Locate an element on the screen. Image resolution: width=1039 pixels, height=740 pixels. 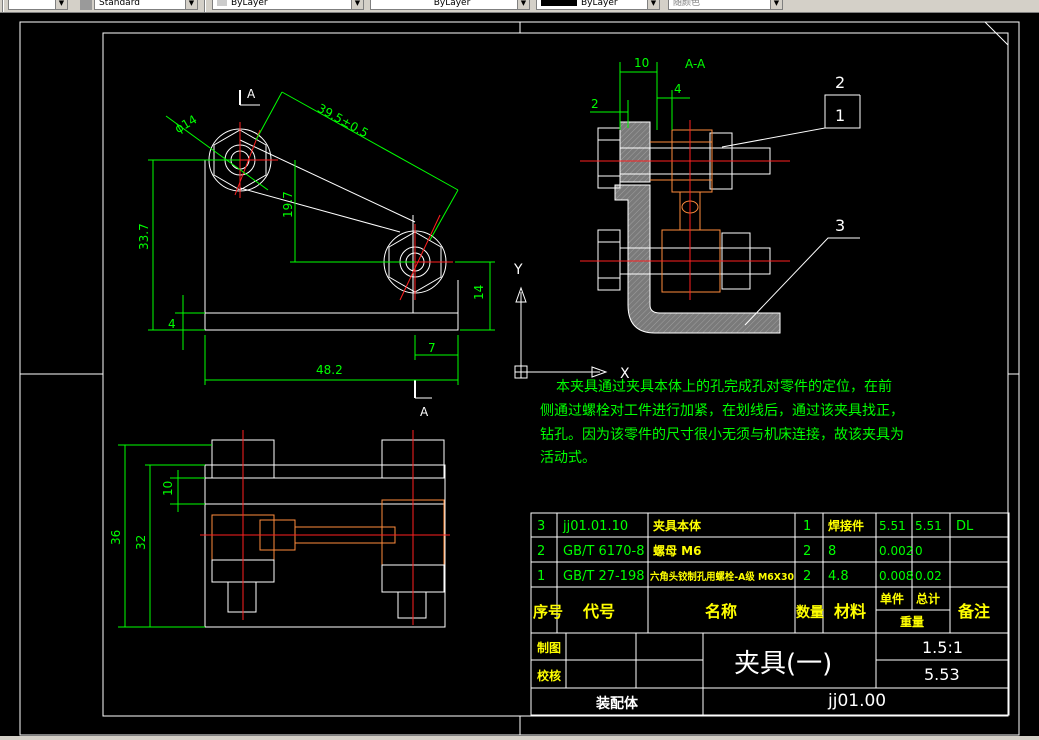
note-line-1: 本夹具通过夹具本体上的孔完成孔对零件的定位，在前 is located at coordinates (724, 386).